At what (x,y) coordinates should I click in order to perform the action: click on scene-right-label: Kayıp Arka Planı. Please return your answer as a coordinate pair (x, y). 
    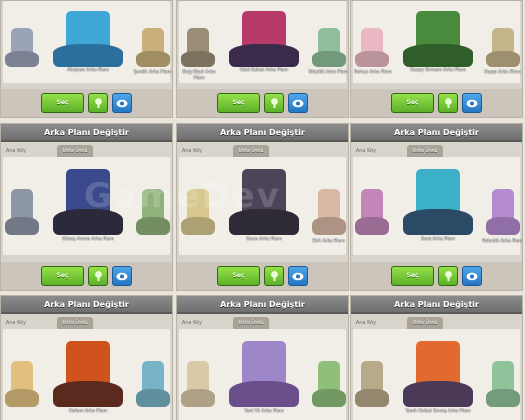
    Looking at the image, I should click on (502, 72).